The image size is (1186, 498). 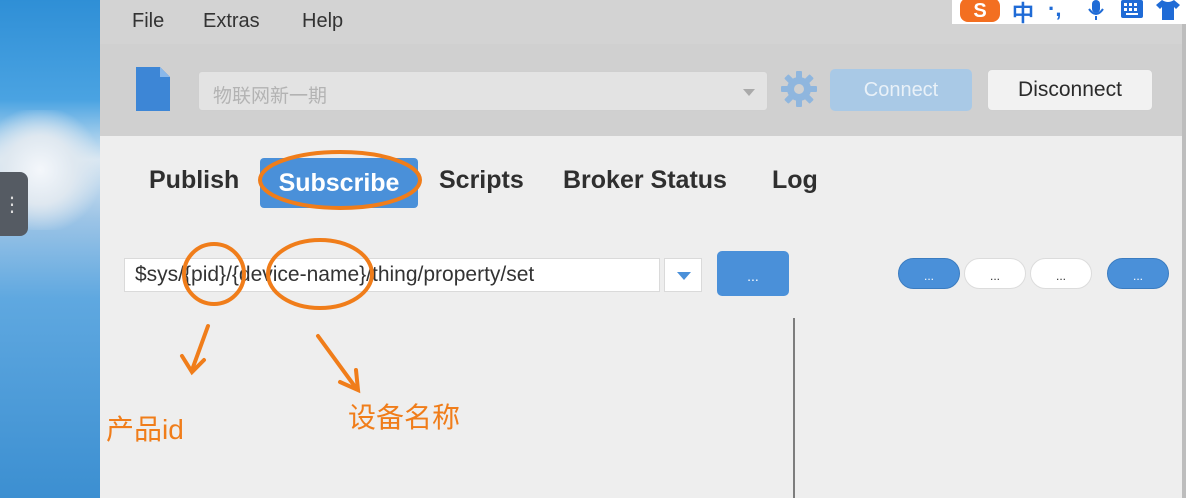 I want to click on ime-punctuation-icon: ·,, so click(x=1054, y=11).